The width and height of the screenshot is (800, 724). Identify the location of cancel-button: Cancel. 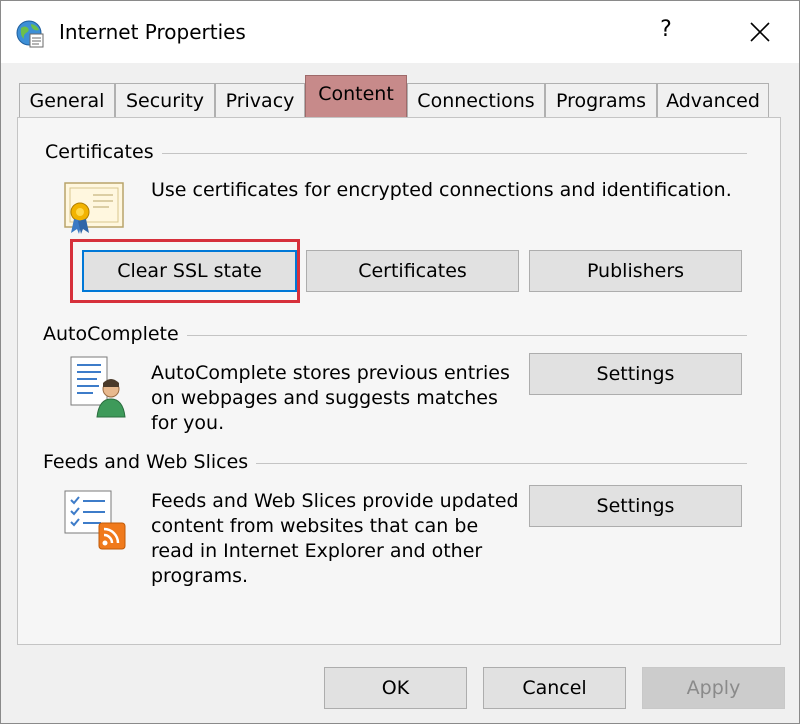
(554, 688).